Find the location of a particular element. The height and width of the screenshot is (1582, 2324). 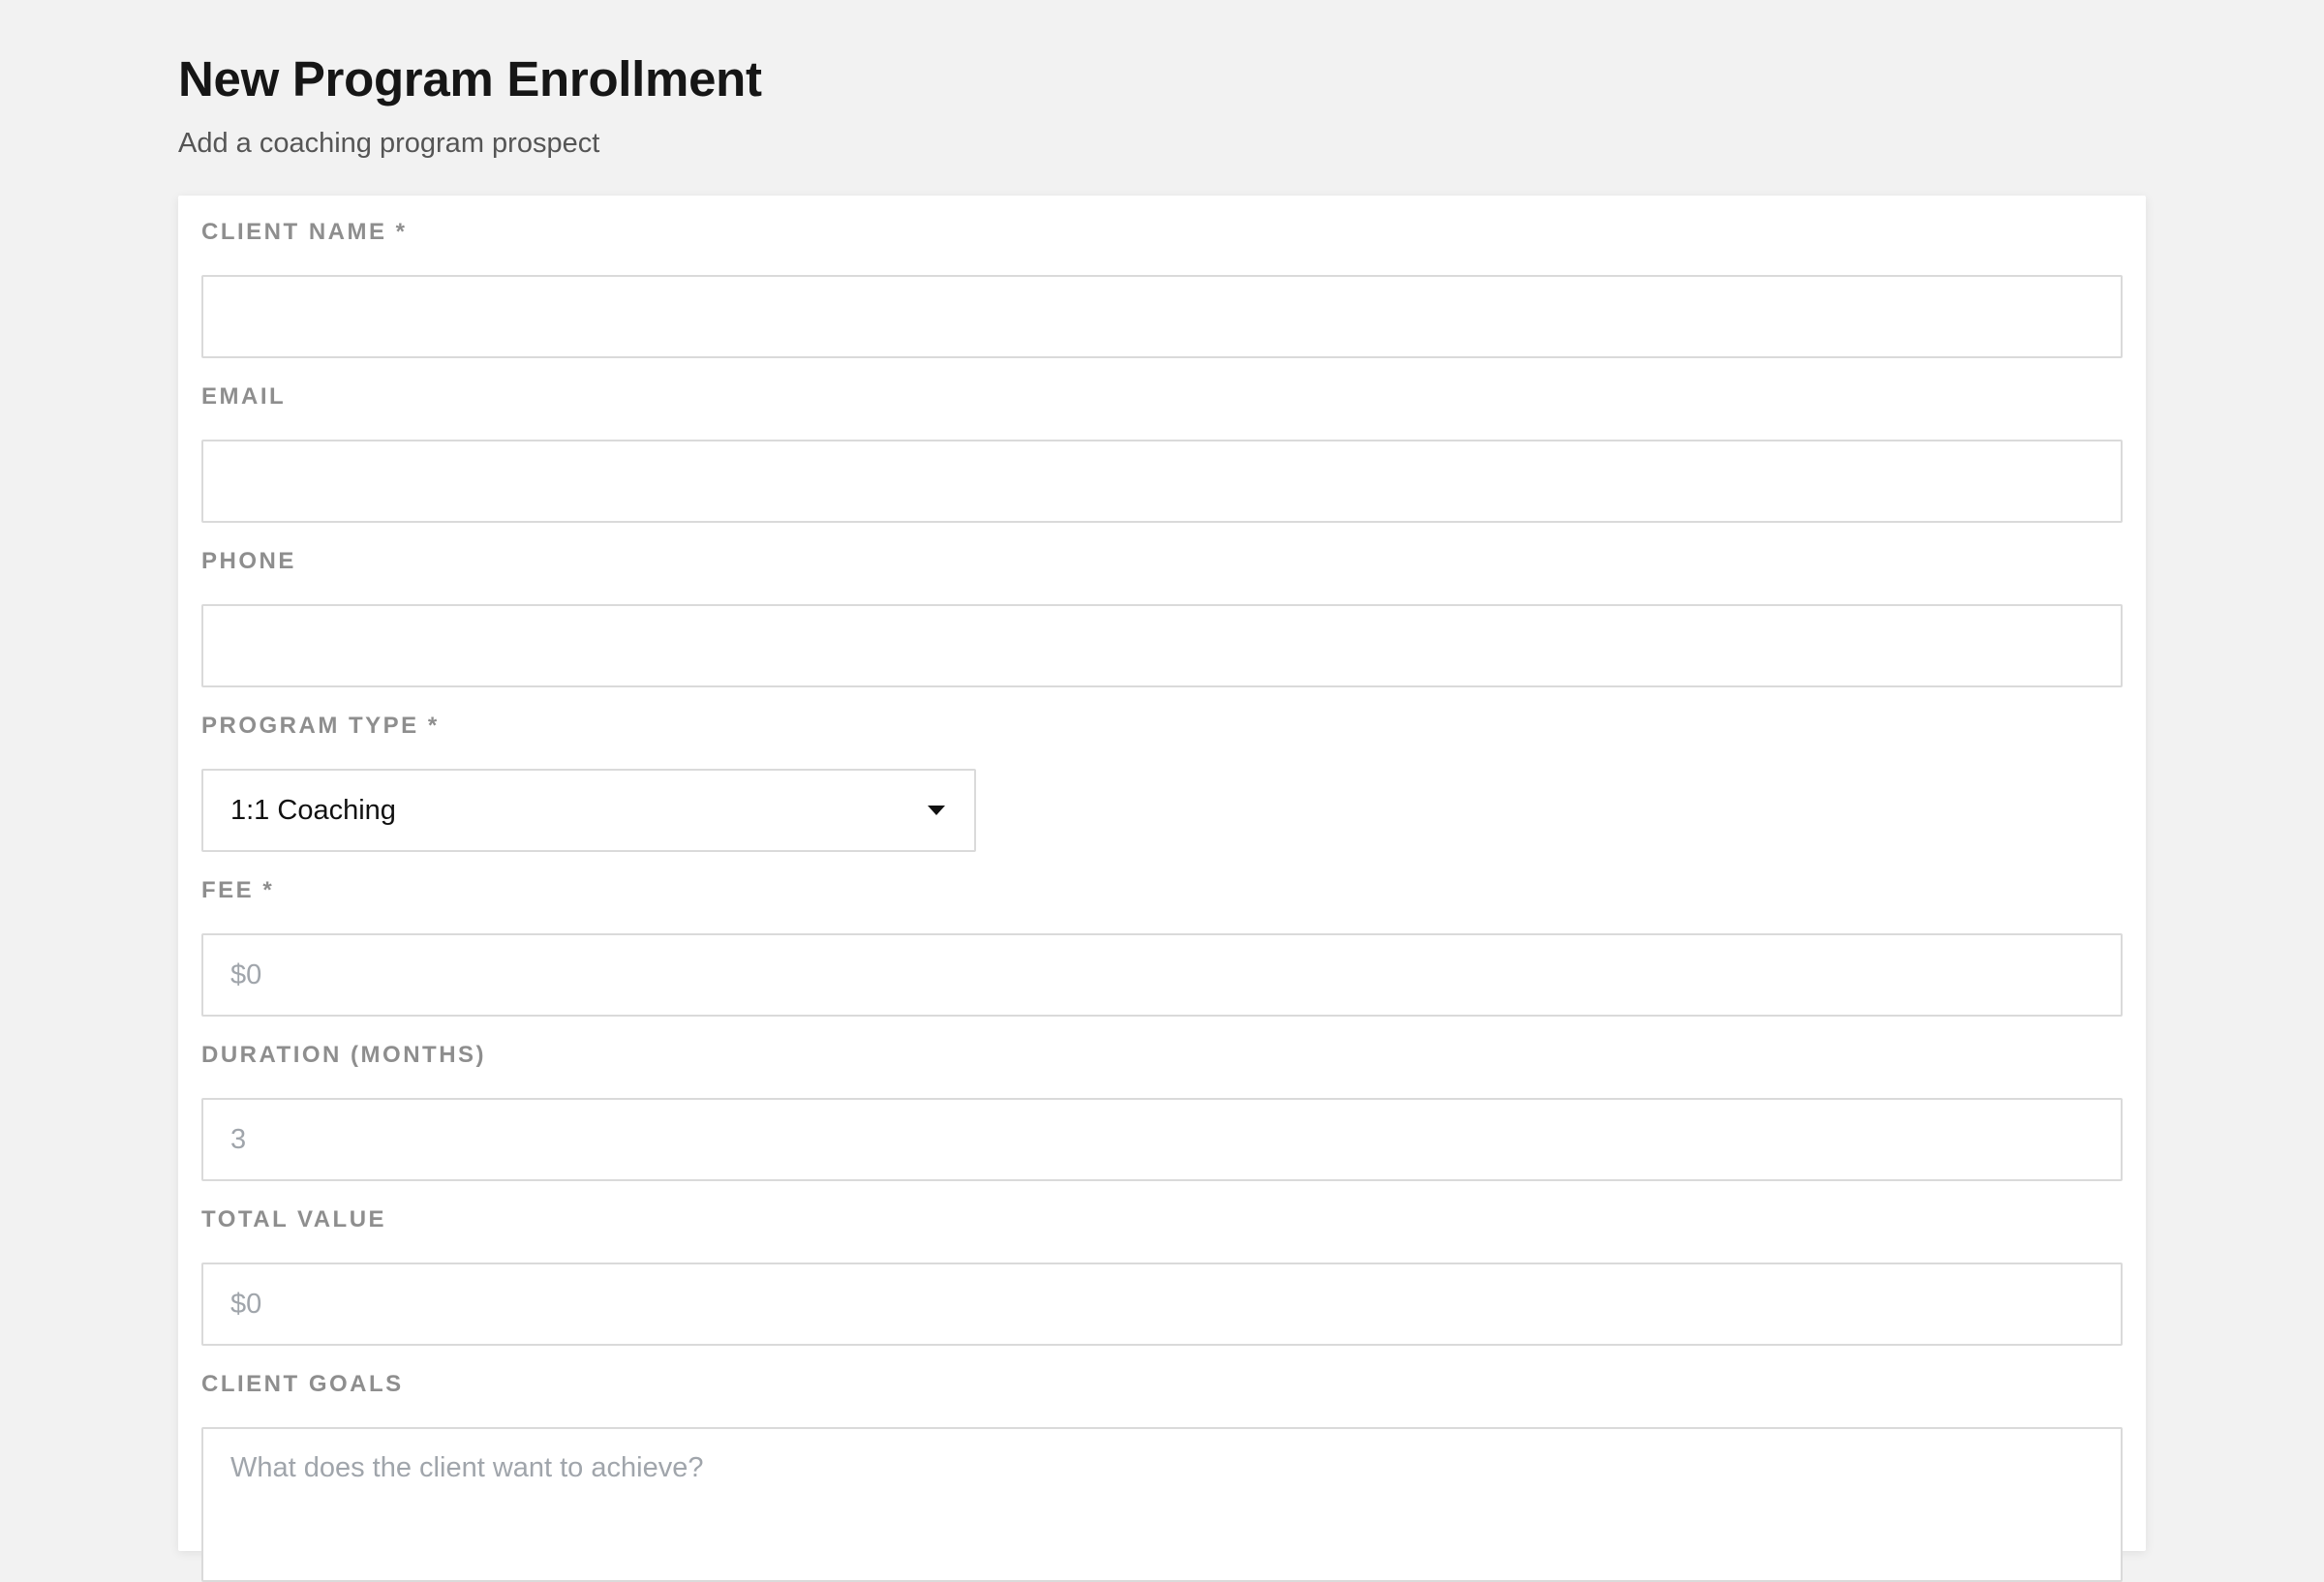

client-goals-textarea: What does the client want to achieve? is located at coordinates (1162, 1504).